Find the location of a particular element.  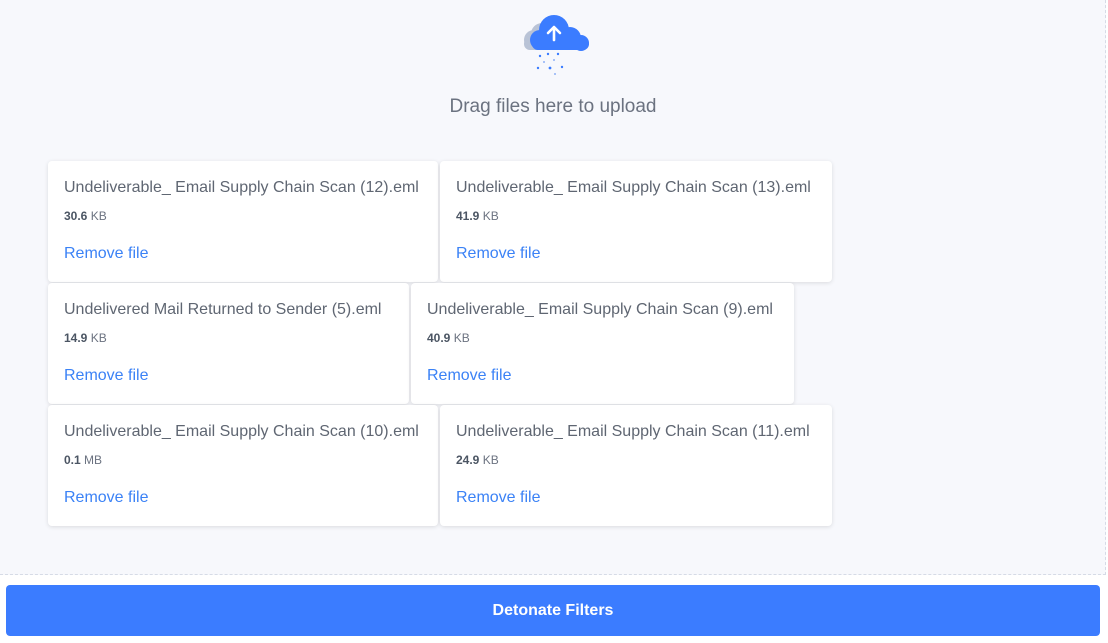

file-size: 14.9 KB is located at coordinates (85, 338).